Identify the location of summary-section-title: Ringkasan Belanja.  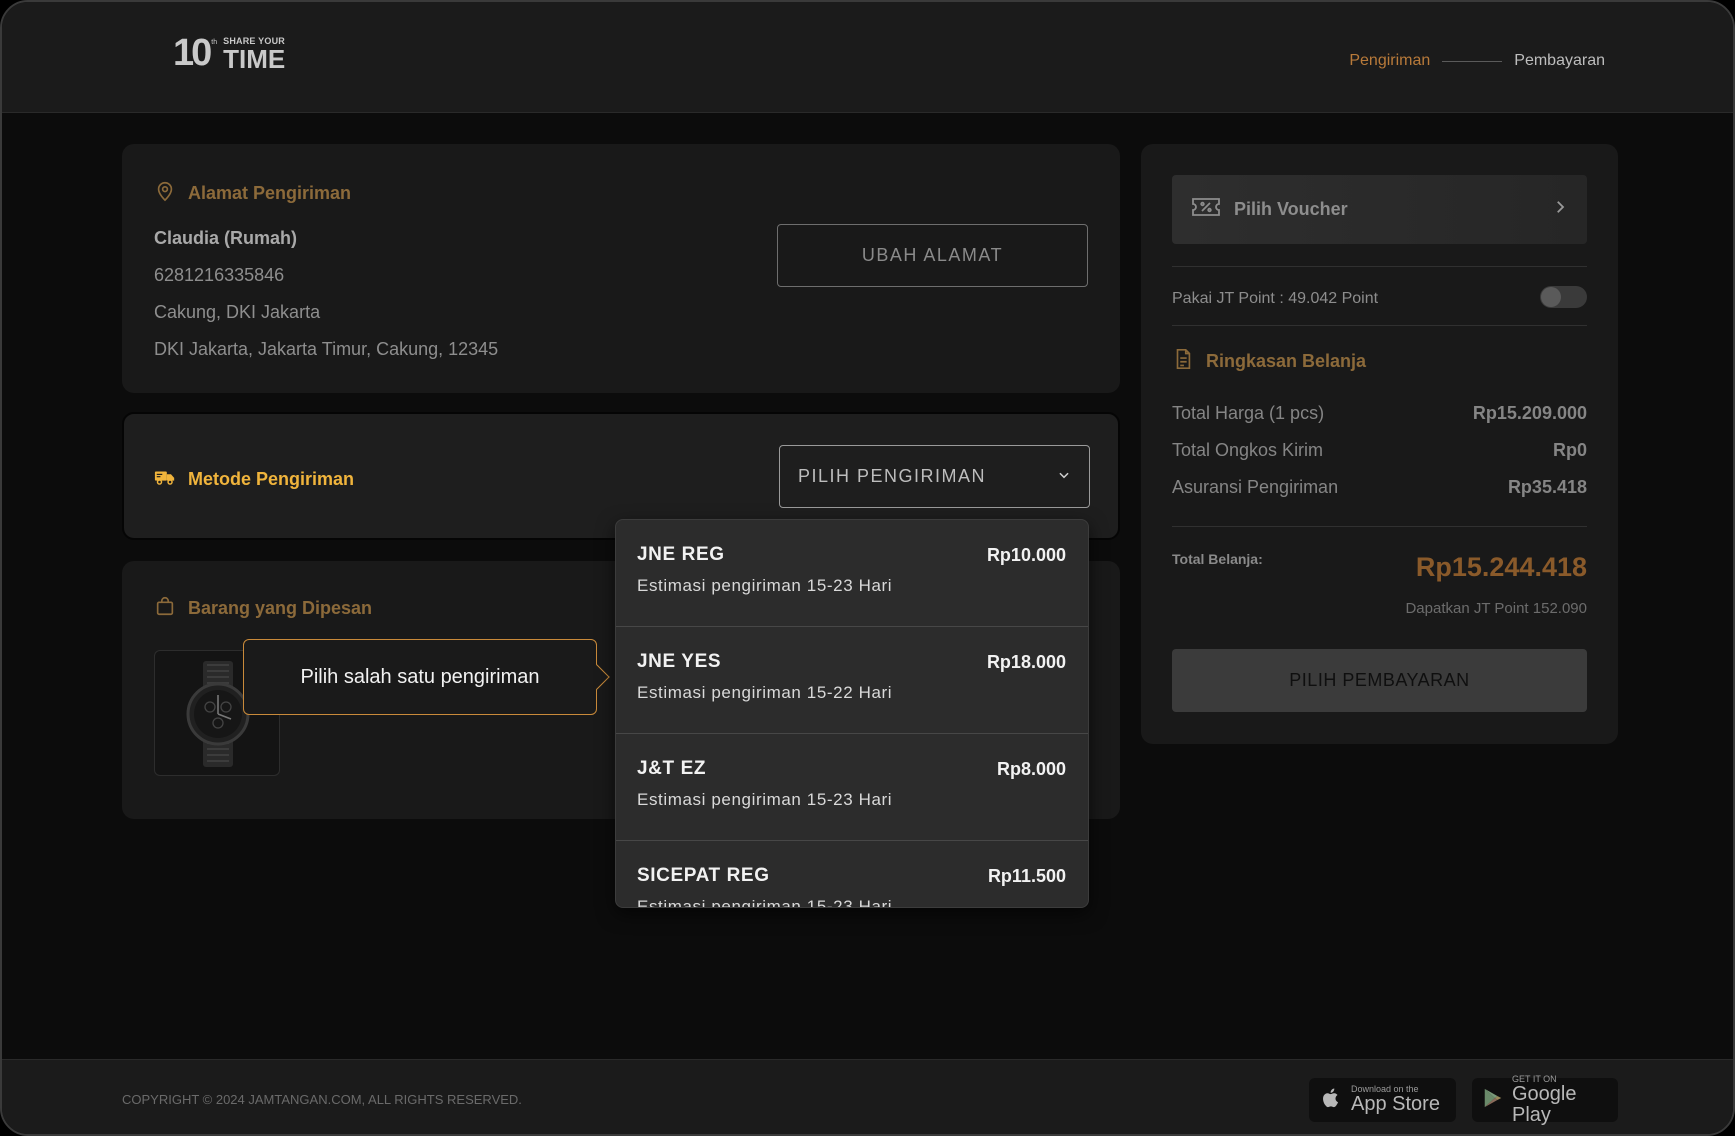
(1269, 361).